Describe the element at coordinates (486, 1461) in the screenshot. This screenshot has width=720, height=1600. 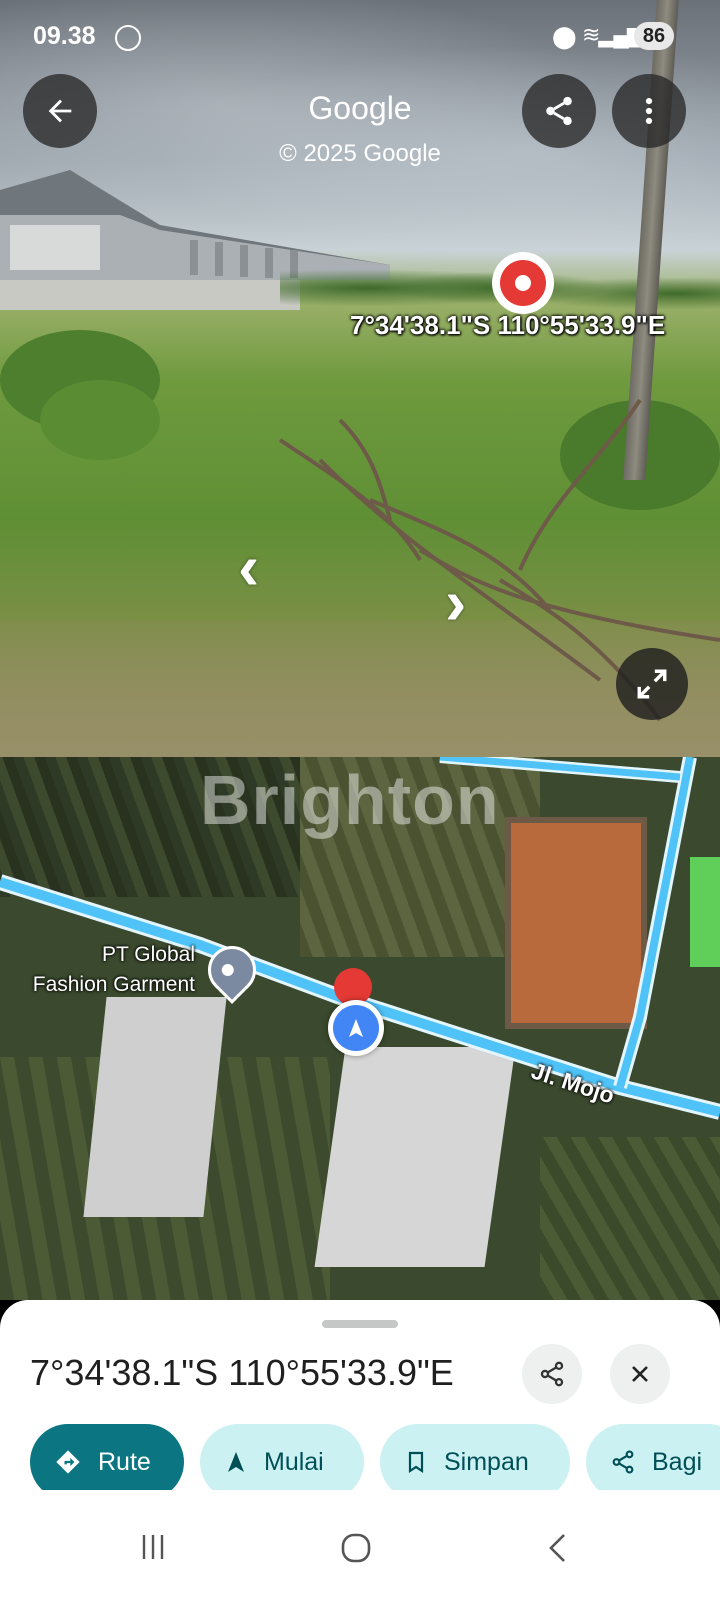
I see `save-chip-label: Simpan` at that location.